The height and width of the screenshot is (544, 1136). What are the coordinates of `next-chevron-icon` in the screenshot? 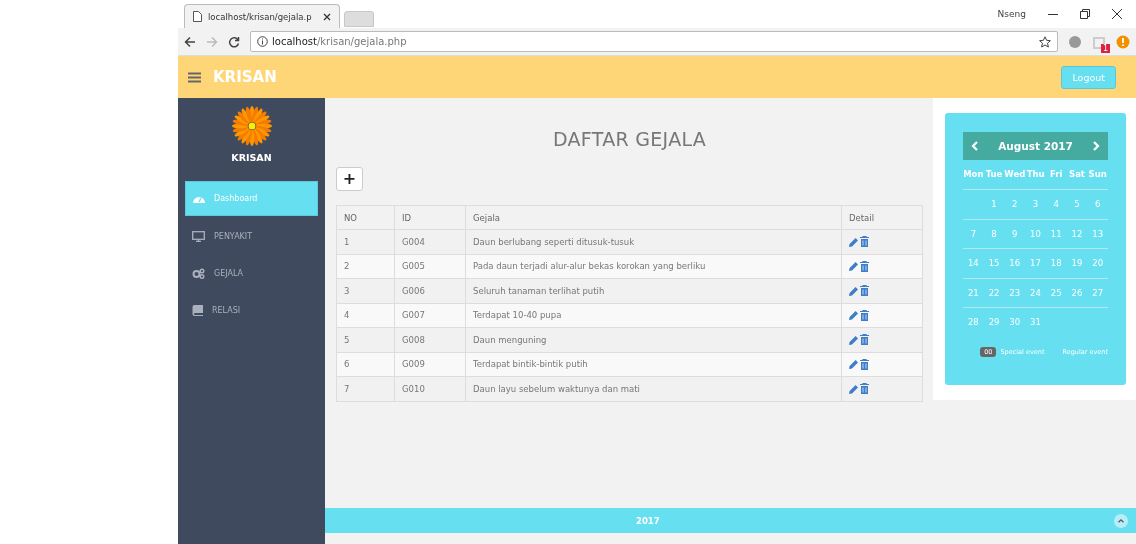 It's located at (1096, 146).